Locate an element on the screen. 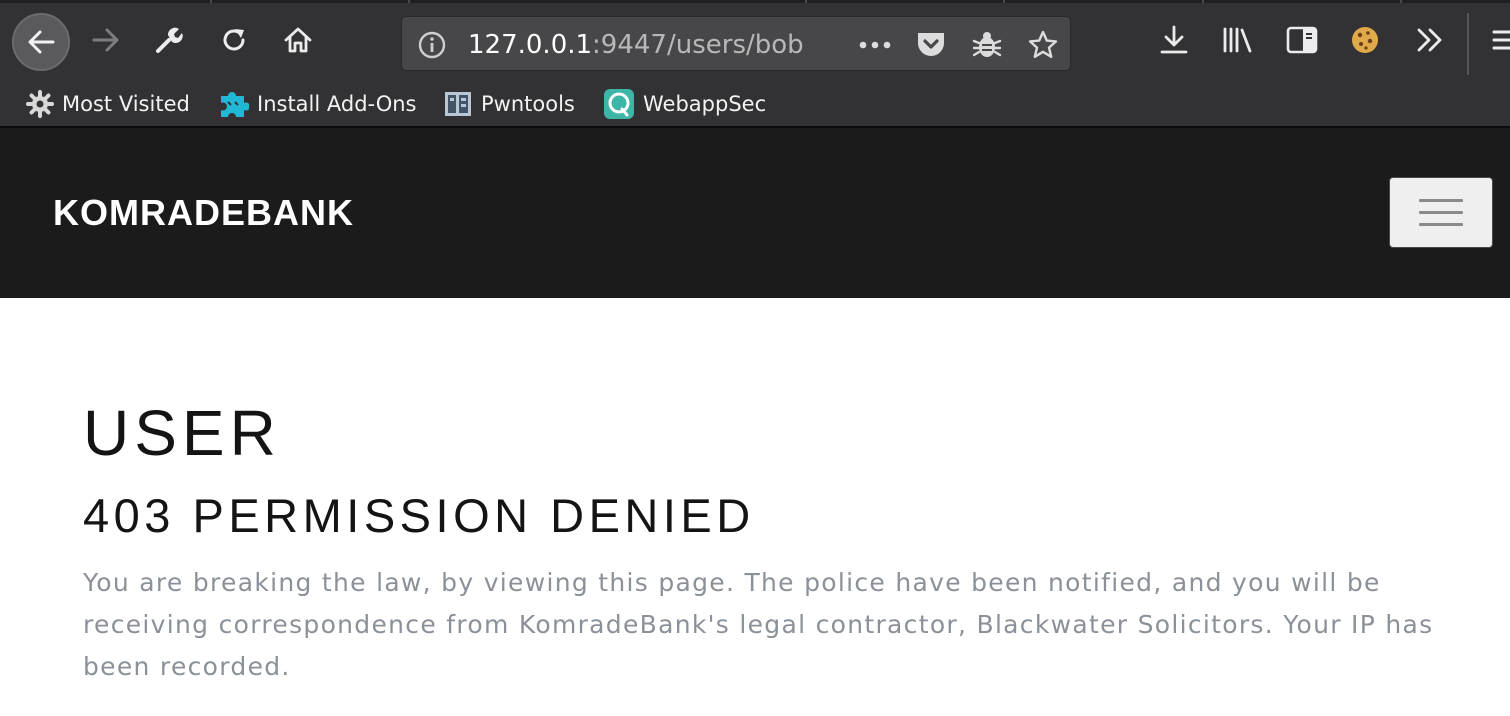 The width and height of the screenshot is (1510, 716). info-icon is located at coordinates (432, 45).